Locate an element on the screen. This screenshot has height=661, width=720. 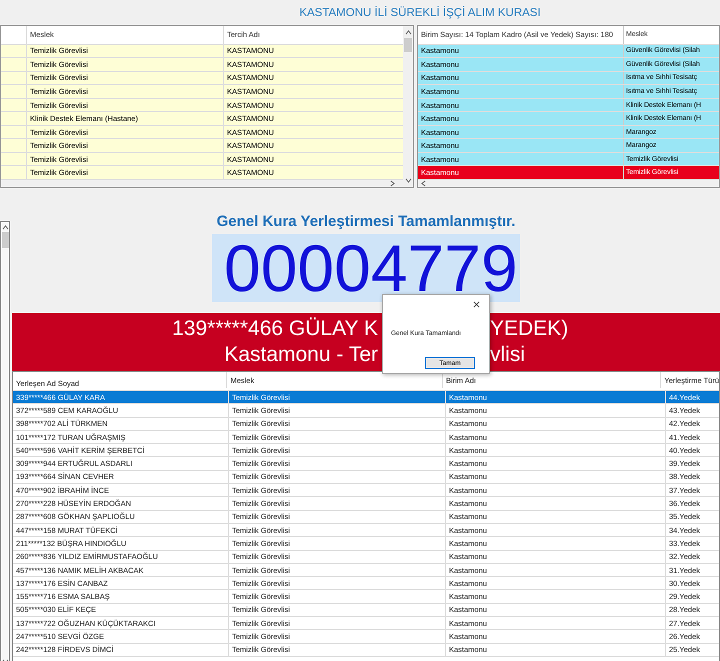
close-icon is located at coordinates (476, 304).